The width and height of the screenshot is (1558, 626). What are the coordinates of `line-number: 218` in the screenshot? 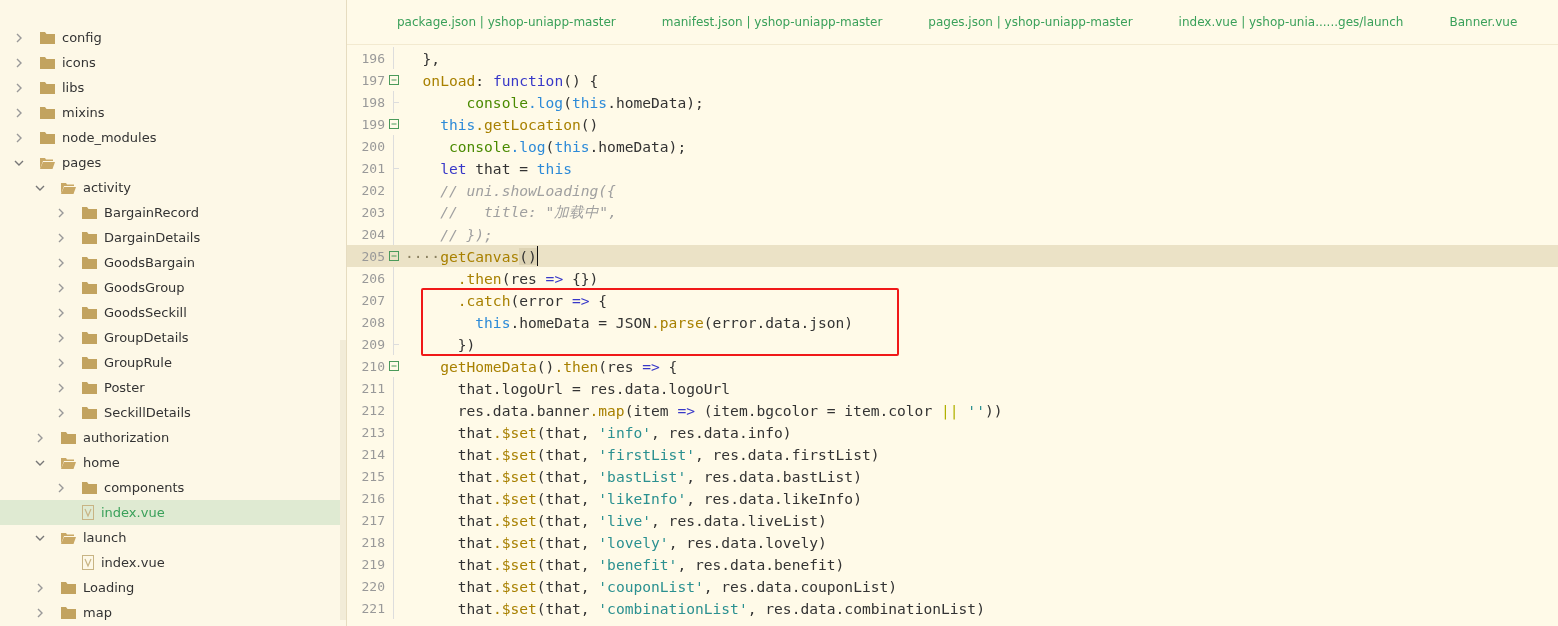 It's located at (372, 542).